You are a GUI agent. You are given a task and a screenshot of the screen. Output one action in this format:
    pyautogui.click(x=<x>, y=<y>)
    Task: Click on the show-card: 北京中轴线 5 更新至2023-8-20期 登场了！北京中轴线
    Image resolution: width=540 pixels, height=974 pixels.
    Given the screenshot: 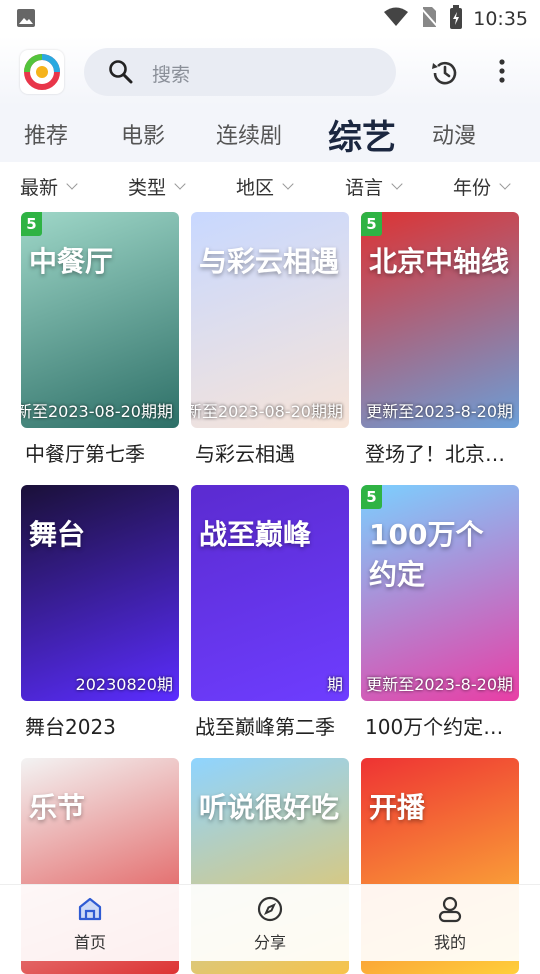 What is the action you would take?
    pyautogui.click(x=440, y=339)
    